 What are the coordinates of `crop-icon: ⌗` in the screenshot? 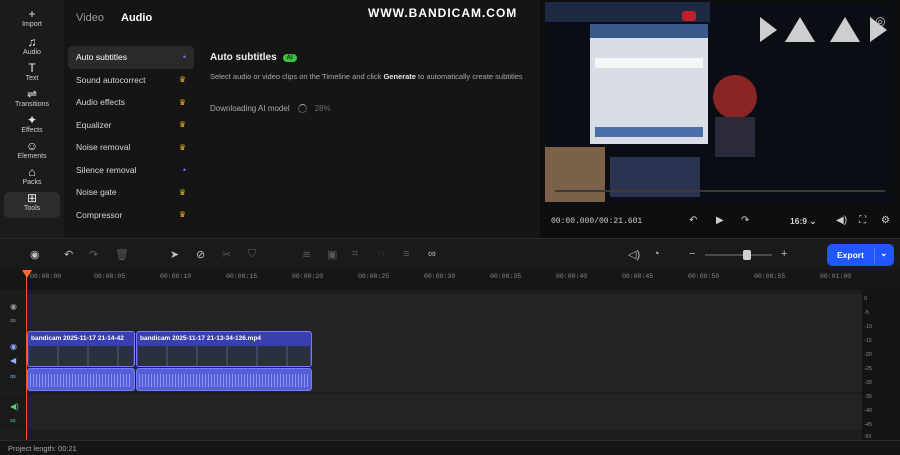 It's located at (355, 254).